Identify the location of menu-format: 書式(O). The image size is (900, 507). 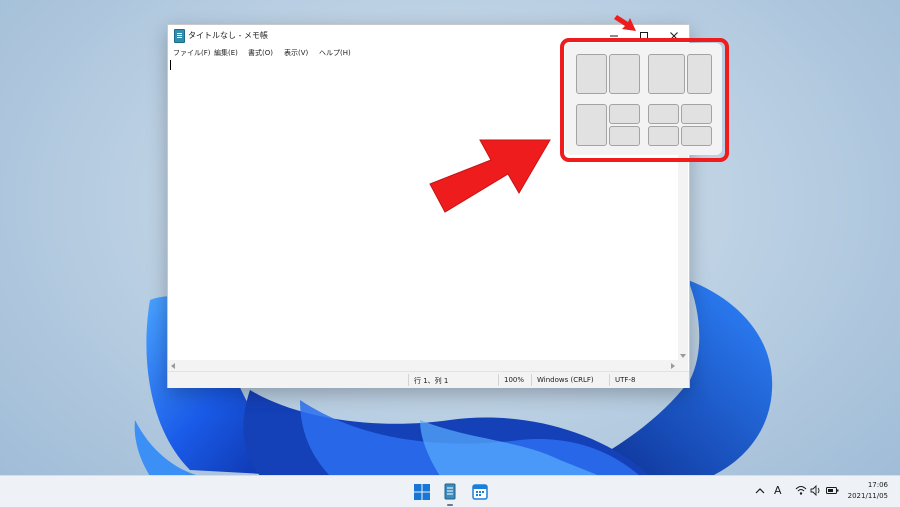
(260, 53).